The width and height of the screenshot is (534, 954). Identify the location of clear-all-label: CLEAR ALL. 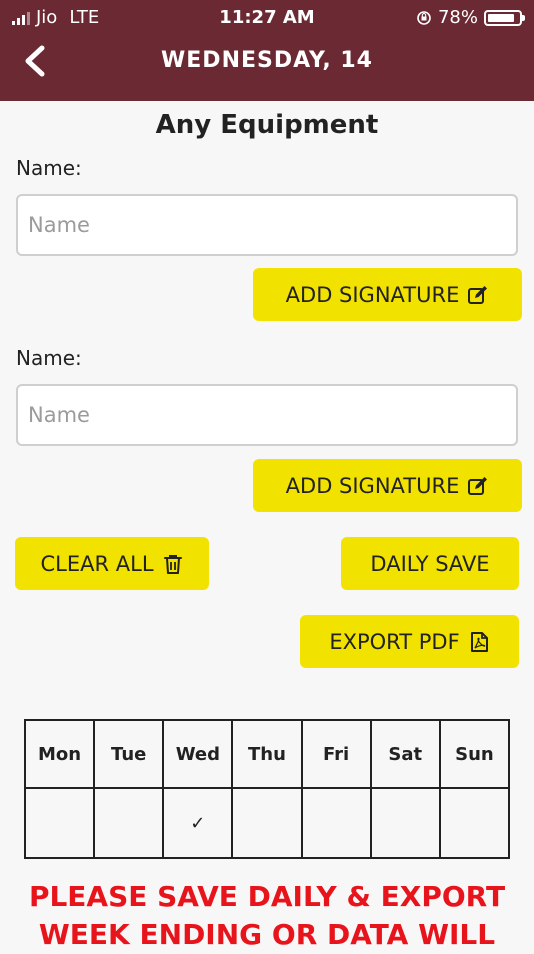
(97, 563).